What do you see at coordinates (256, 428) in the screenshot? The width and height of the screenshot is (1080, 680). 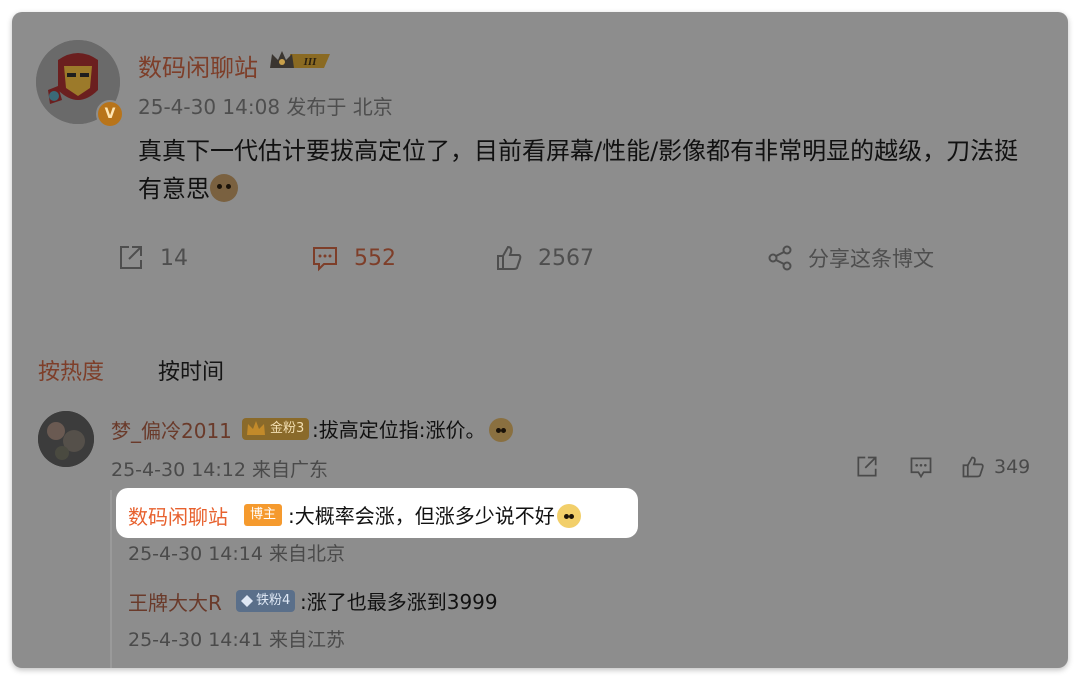 I see `crown-badge-icon` at bounding box center [256, 428].